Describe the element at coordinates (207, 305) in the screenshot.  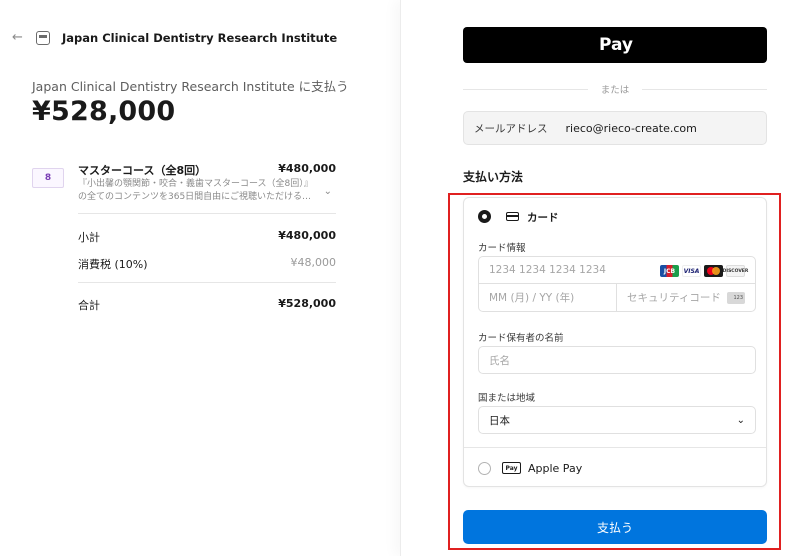
I see `total-row: 合計 ¥528,000` at that location.